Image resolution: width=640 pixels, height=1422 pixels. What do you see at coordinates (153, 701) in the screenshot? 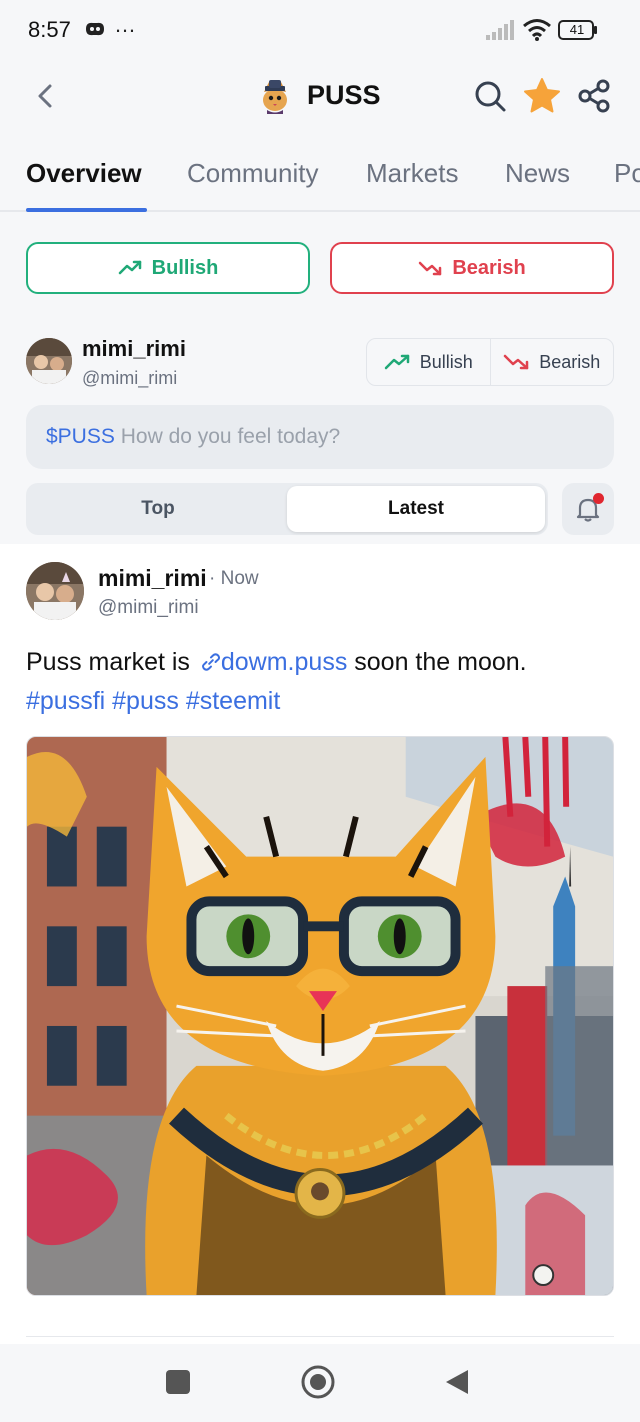
I see `post-hashtags: #pussfi #puss #steemit` at bounding box center [153, 701].